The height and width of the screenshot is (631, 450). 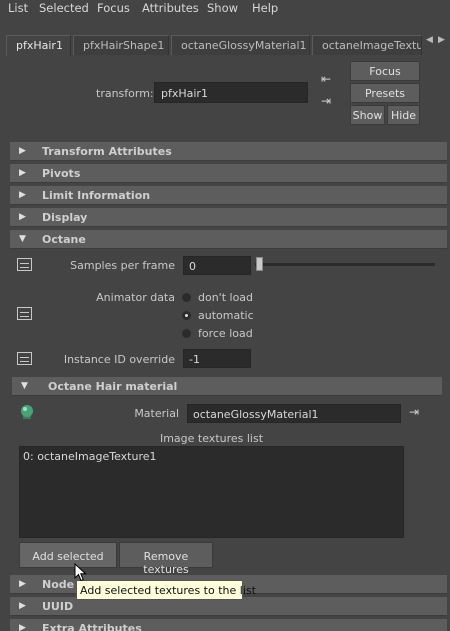 What do you see at coordinates (125, 93) in the screenshot?
I see `transform-label: transform:` at bounding box center [125, 93].